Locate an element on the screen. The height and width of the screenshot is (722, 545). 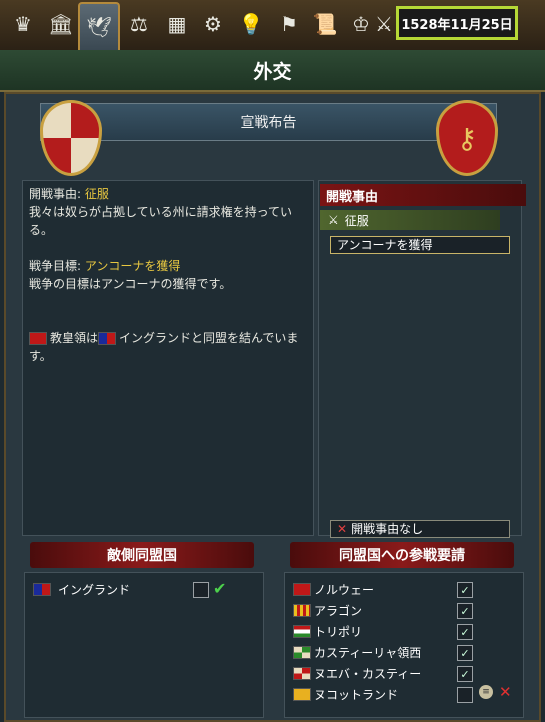
list-item: トリポリ is located at coordinates (327, 631).